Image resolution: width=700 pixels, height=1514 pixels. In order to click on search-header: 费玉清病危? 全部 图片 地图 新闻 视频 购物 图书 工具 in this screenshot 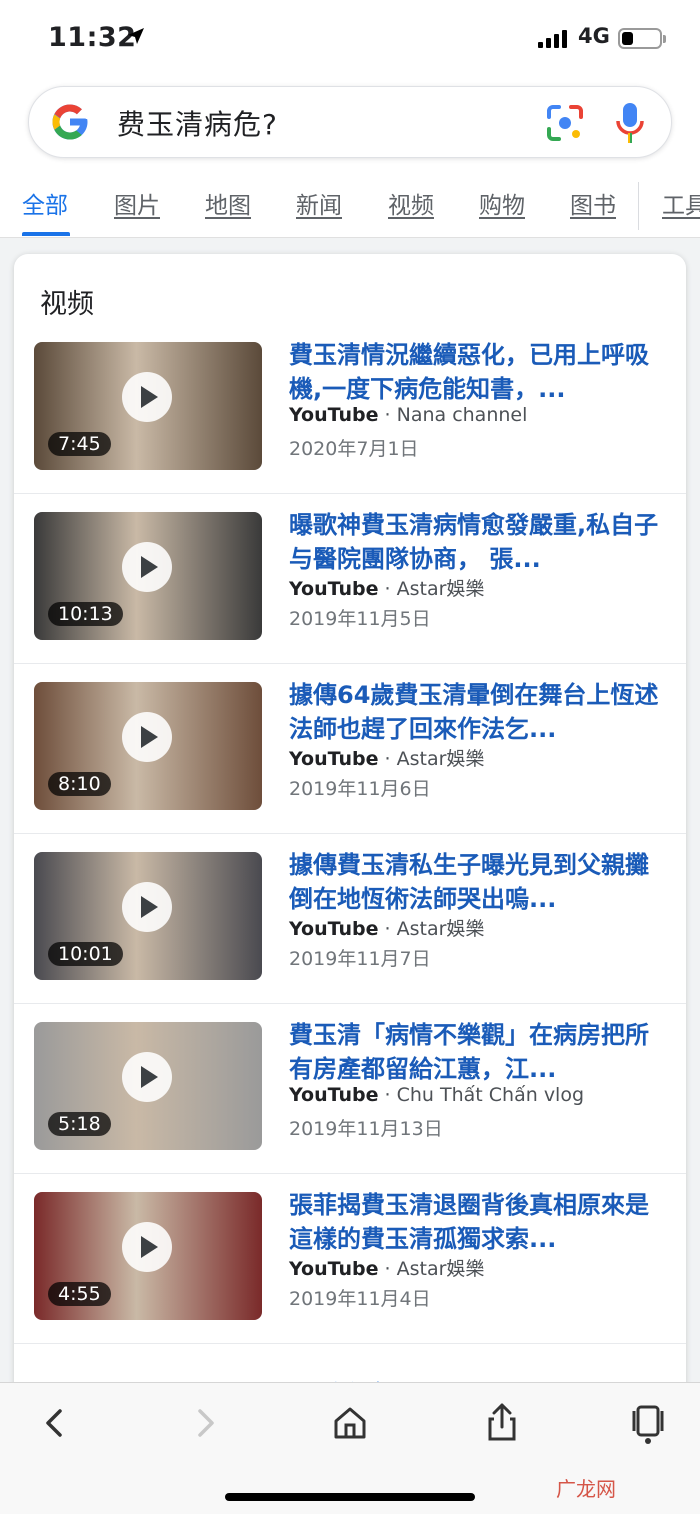, I will do `click(350, 158)`.